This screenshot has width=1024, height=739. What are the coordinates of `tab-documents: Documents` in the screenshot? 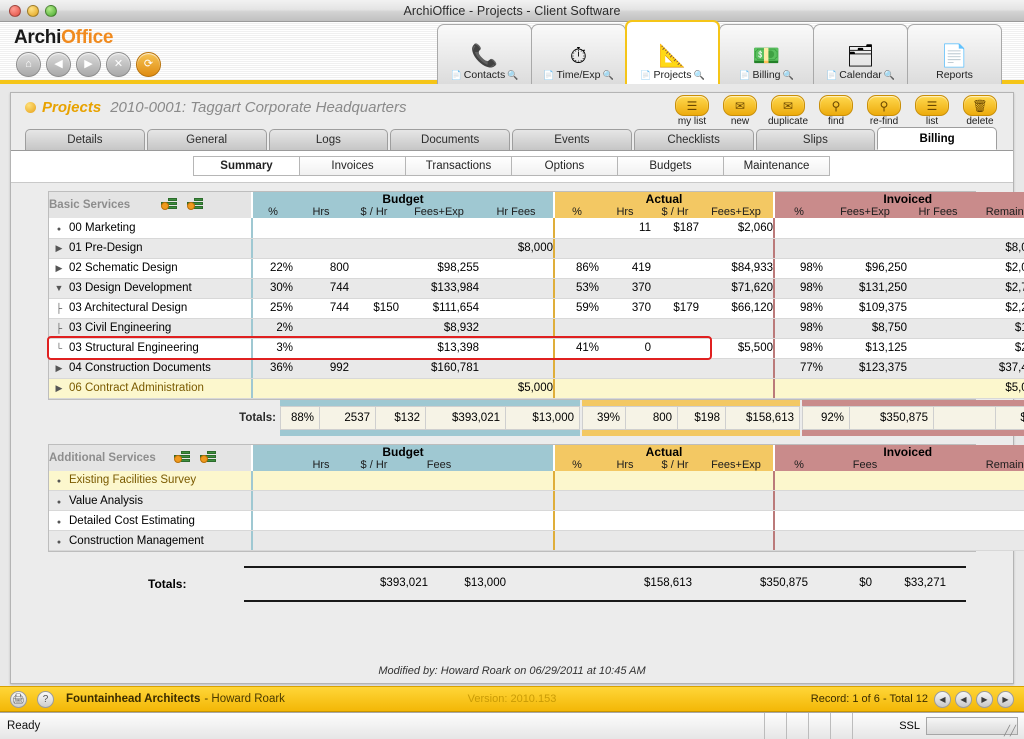 It's located at (450, 139).